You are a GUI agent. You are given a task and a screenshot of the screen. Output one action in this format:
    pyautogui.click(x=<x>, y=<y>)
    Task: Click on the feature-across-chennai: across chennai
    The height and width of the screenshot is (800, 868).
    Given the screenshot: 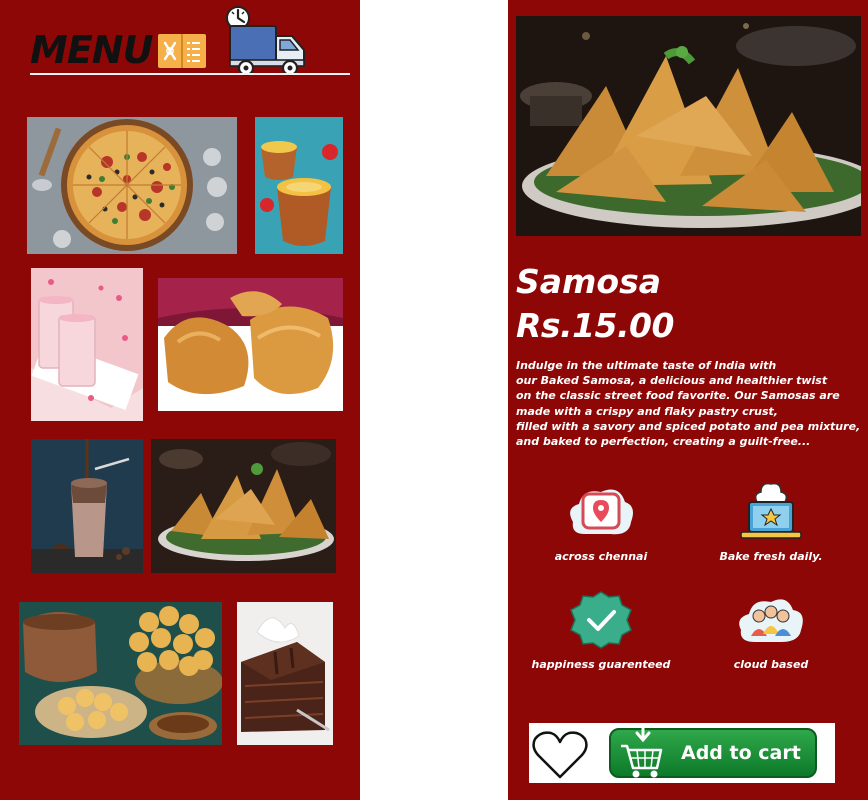 What is the action you would take?
    pyautogui.click(x=601, y=522)
    